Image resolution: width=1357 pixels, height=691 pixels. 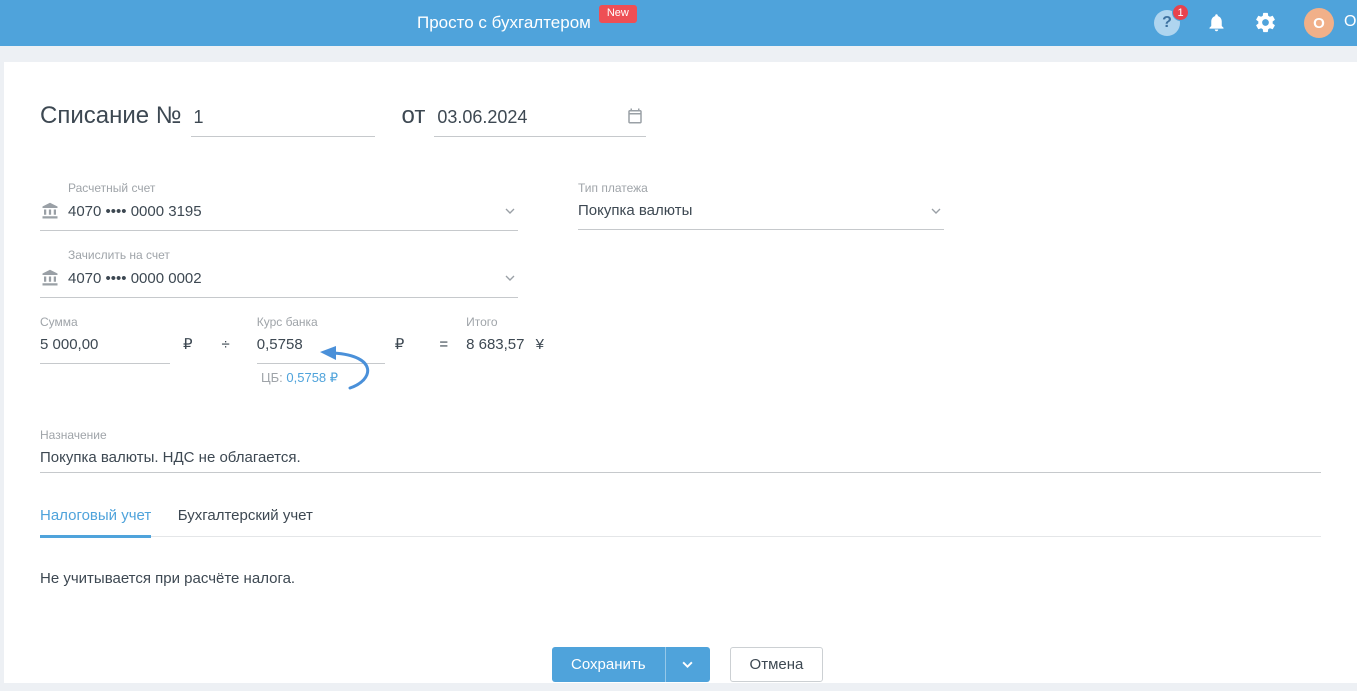 I want to click on account-to-label: Зачислить на счет, so click(x=119, y=255).